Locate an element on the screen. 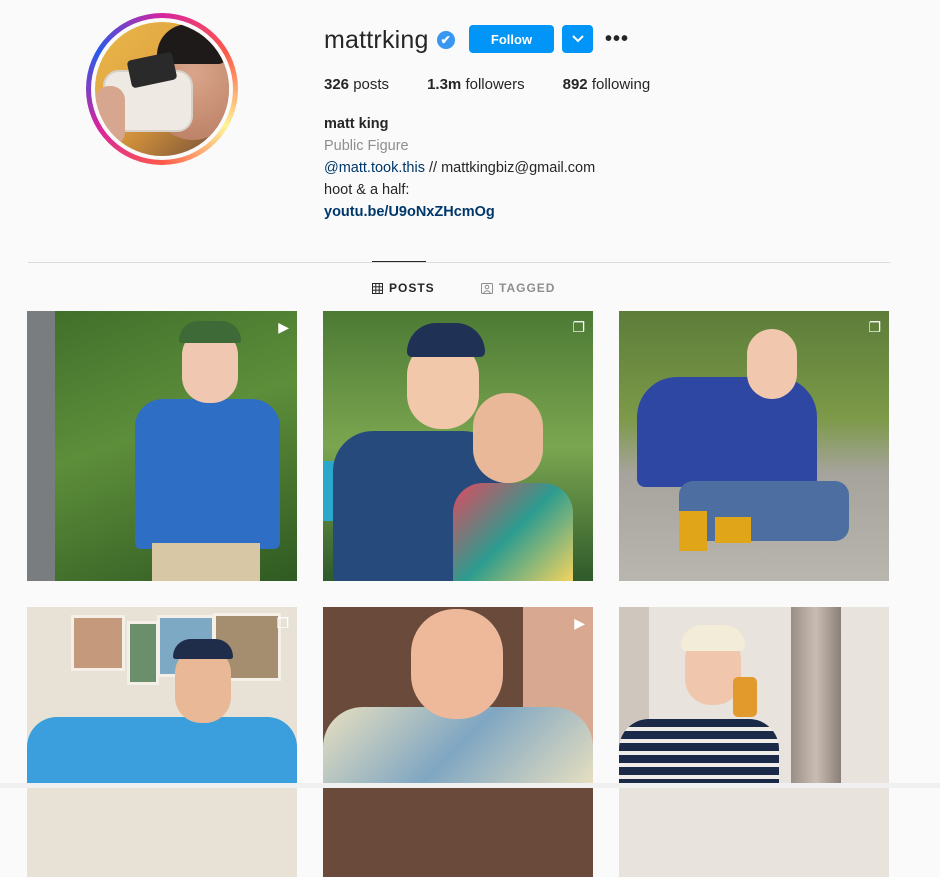 This screenshot has height=877, width=940. bio-line-text: hoot & a half: is located at coordinates (367, 190).